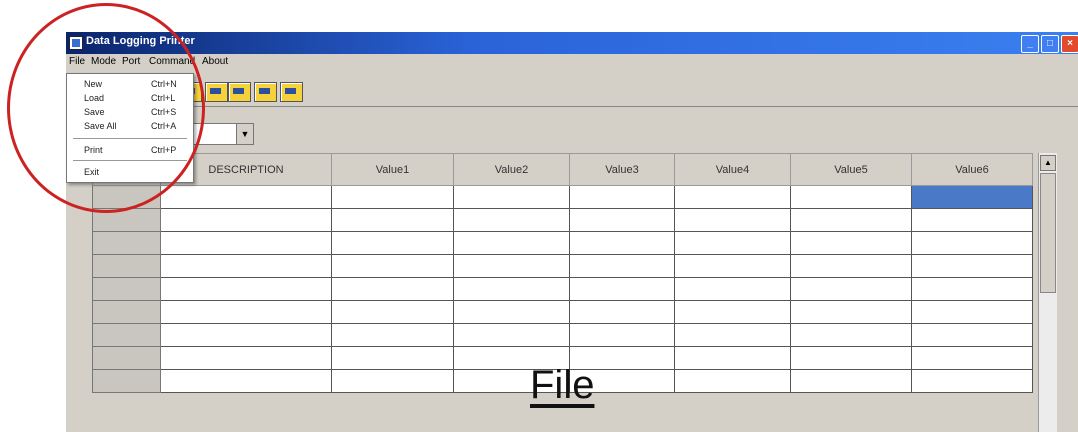 Image resolution: width=1078 pixels, height=432 pixels. What do you see at coordinates (216, 92) in the screenshot?
I see `toolbar-exit-button` at bounding box center [216, 92].